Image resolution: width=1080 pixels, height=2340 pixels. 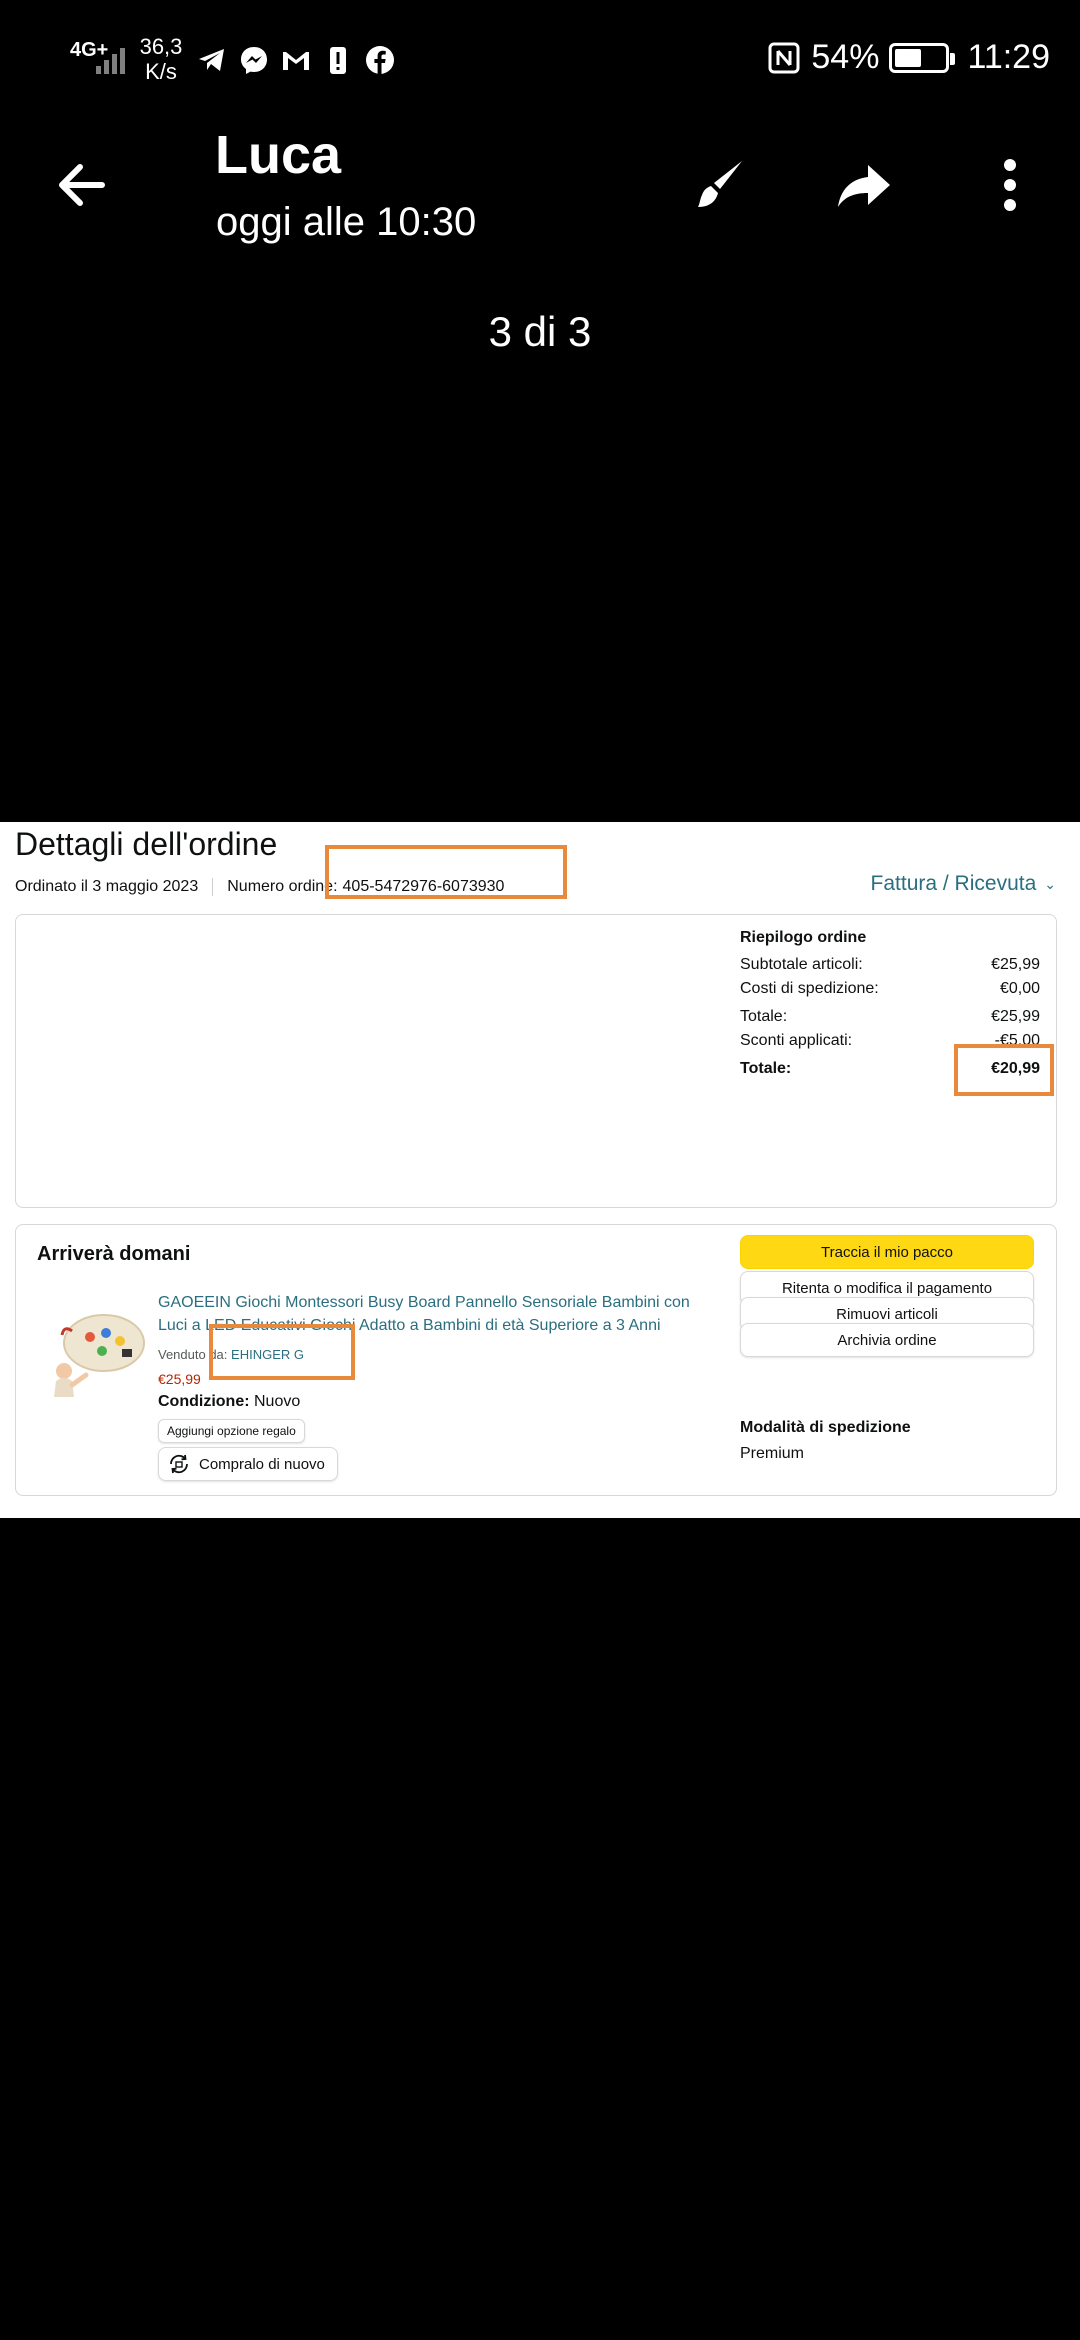 What do you see at coordinates (338, 60) in the screenshot?
I see `alert-icon` at bounding box center [338, 60].